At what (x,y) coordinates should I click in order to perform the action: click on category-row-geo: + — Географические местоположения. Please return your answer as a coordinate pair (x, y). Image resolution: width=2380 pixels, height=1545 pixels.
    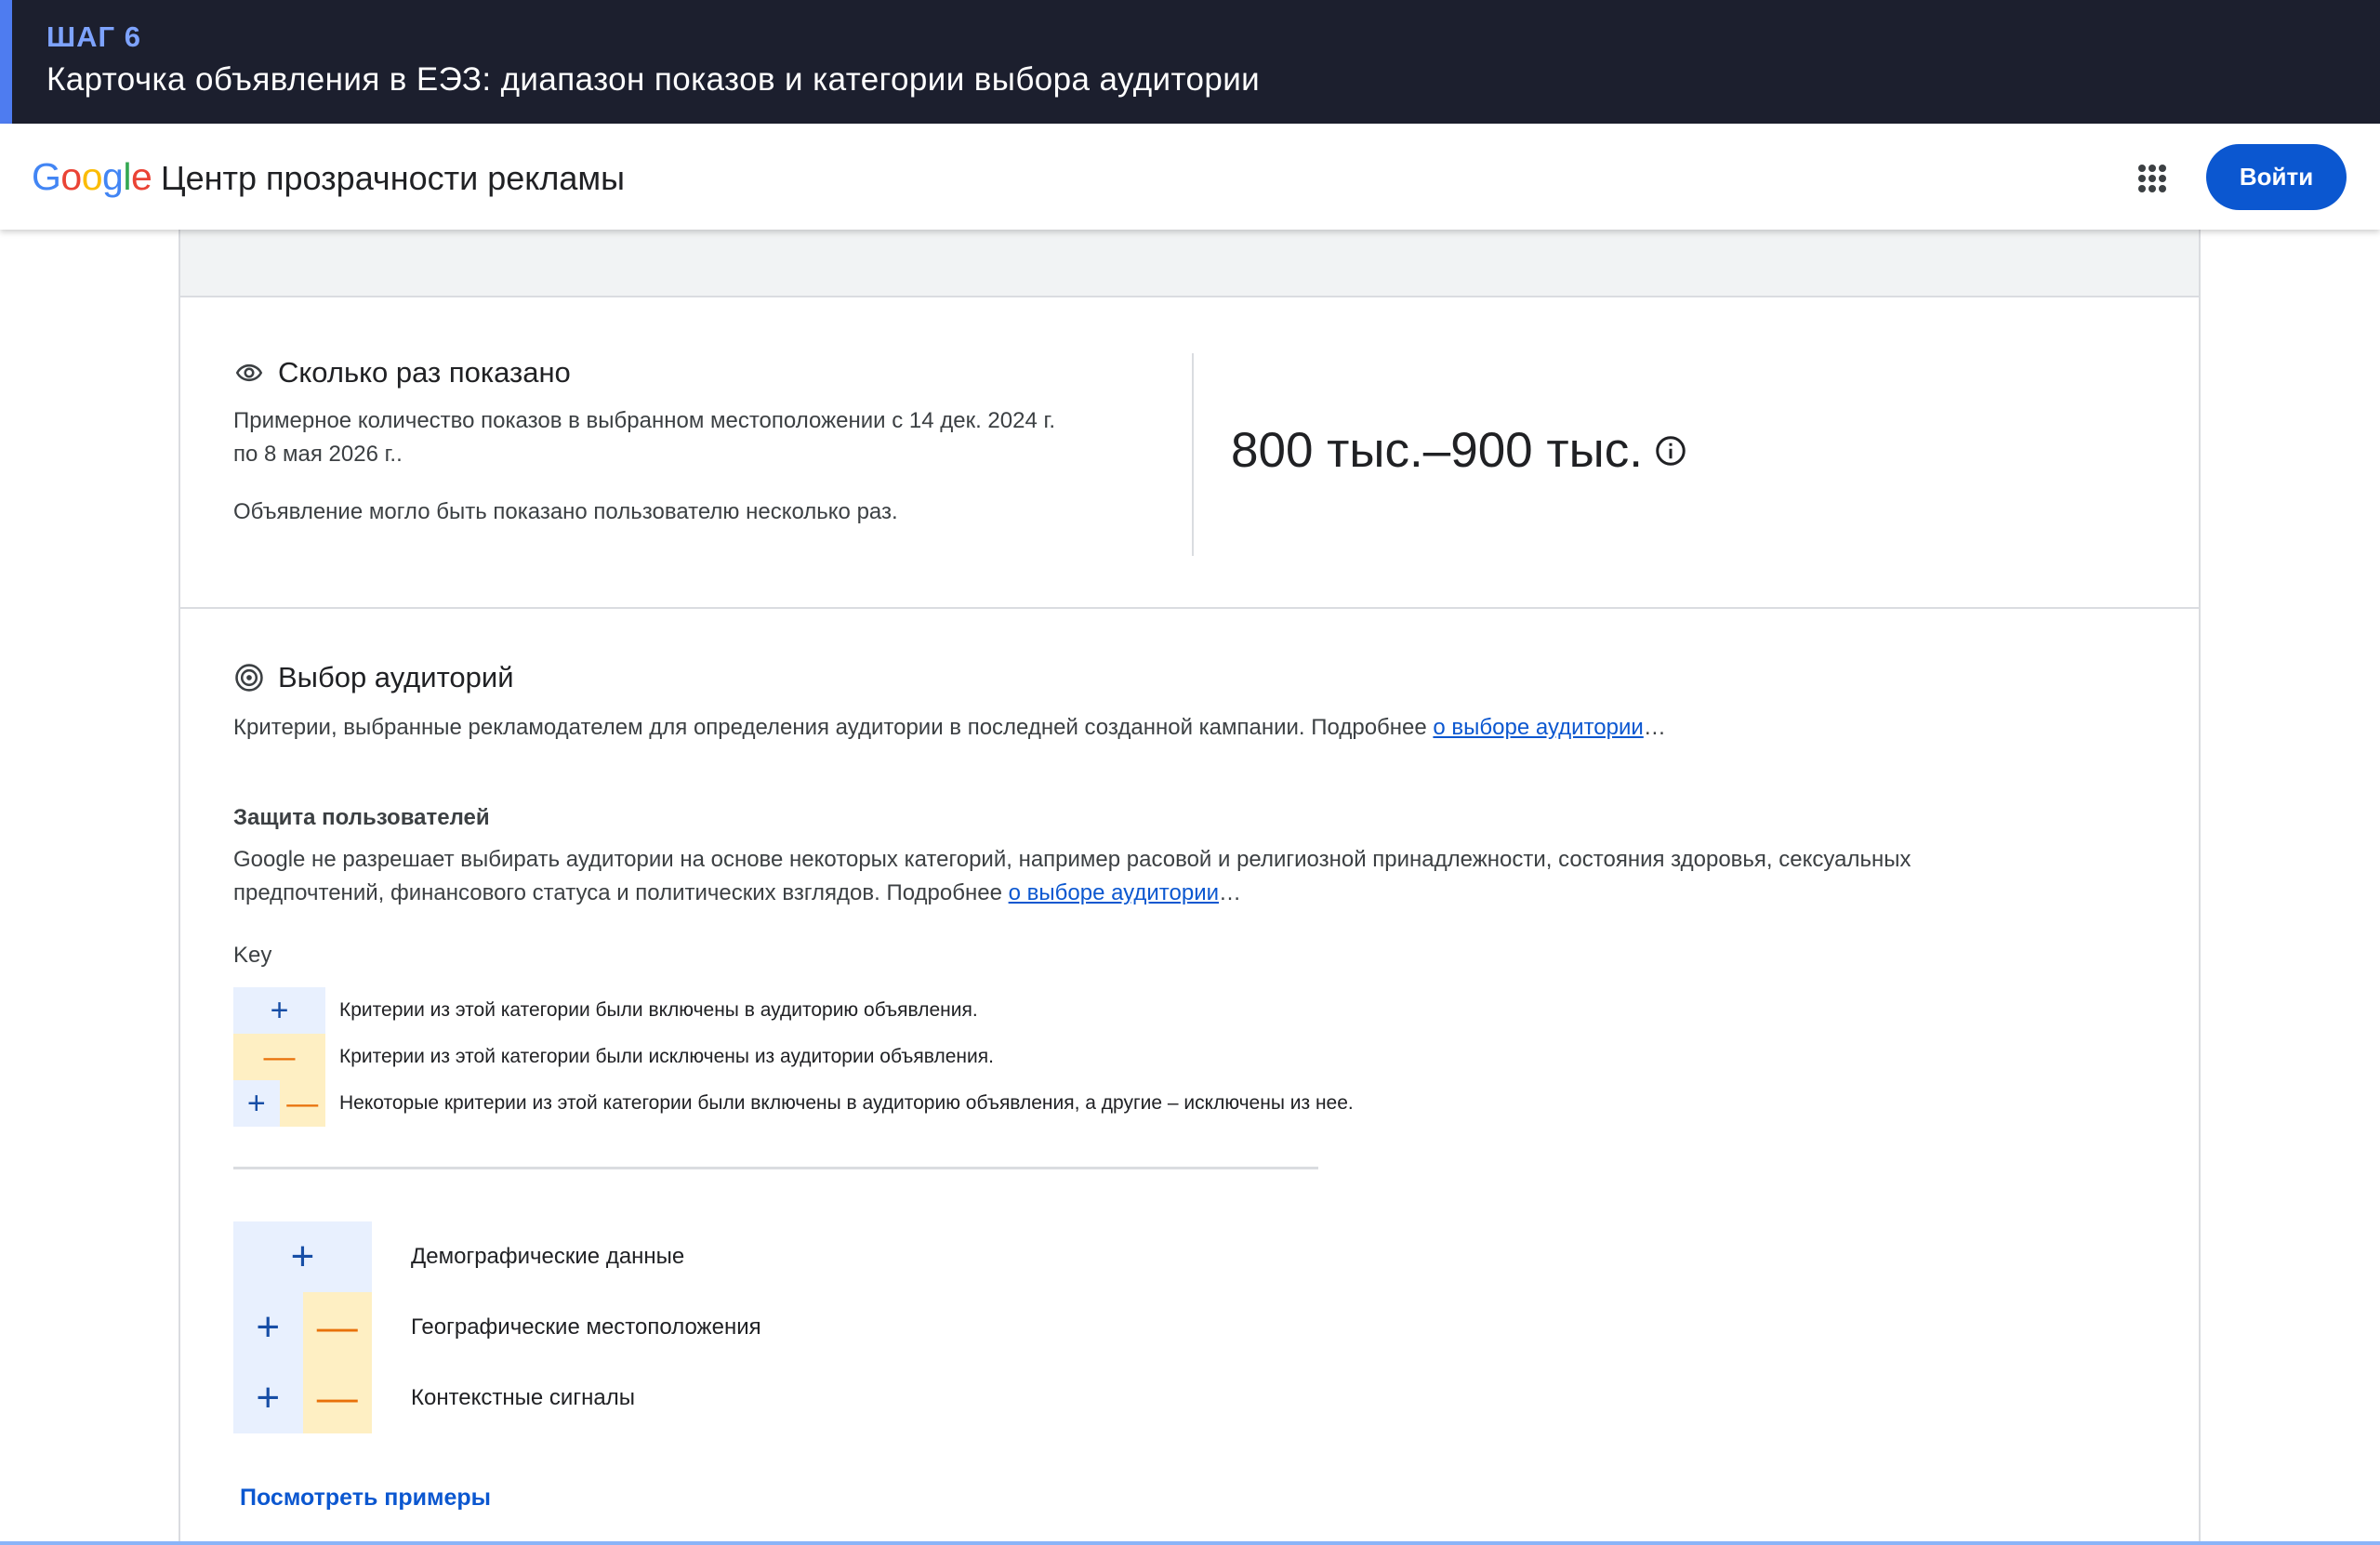
    Looking at the image, I should click on (497, 1328).